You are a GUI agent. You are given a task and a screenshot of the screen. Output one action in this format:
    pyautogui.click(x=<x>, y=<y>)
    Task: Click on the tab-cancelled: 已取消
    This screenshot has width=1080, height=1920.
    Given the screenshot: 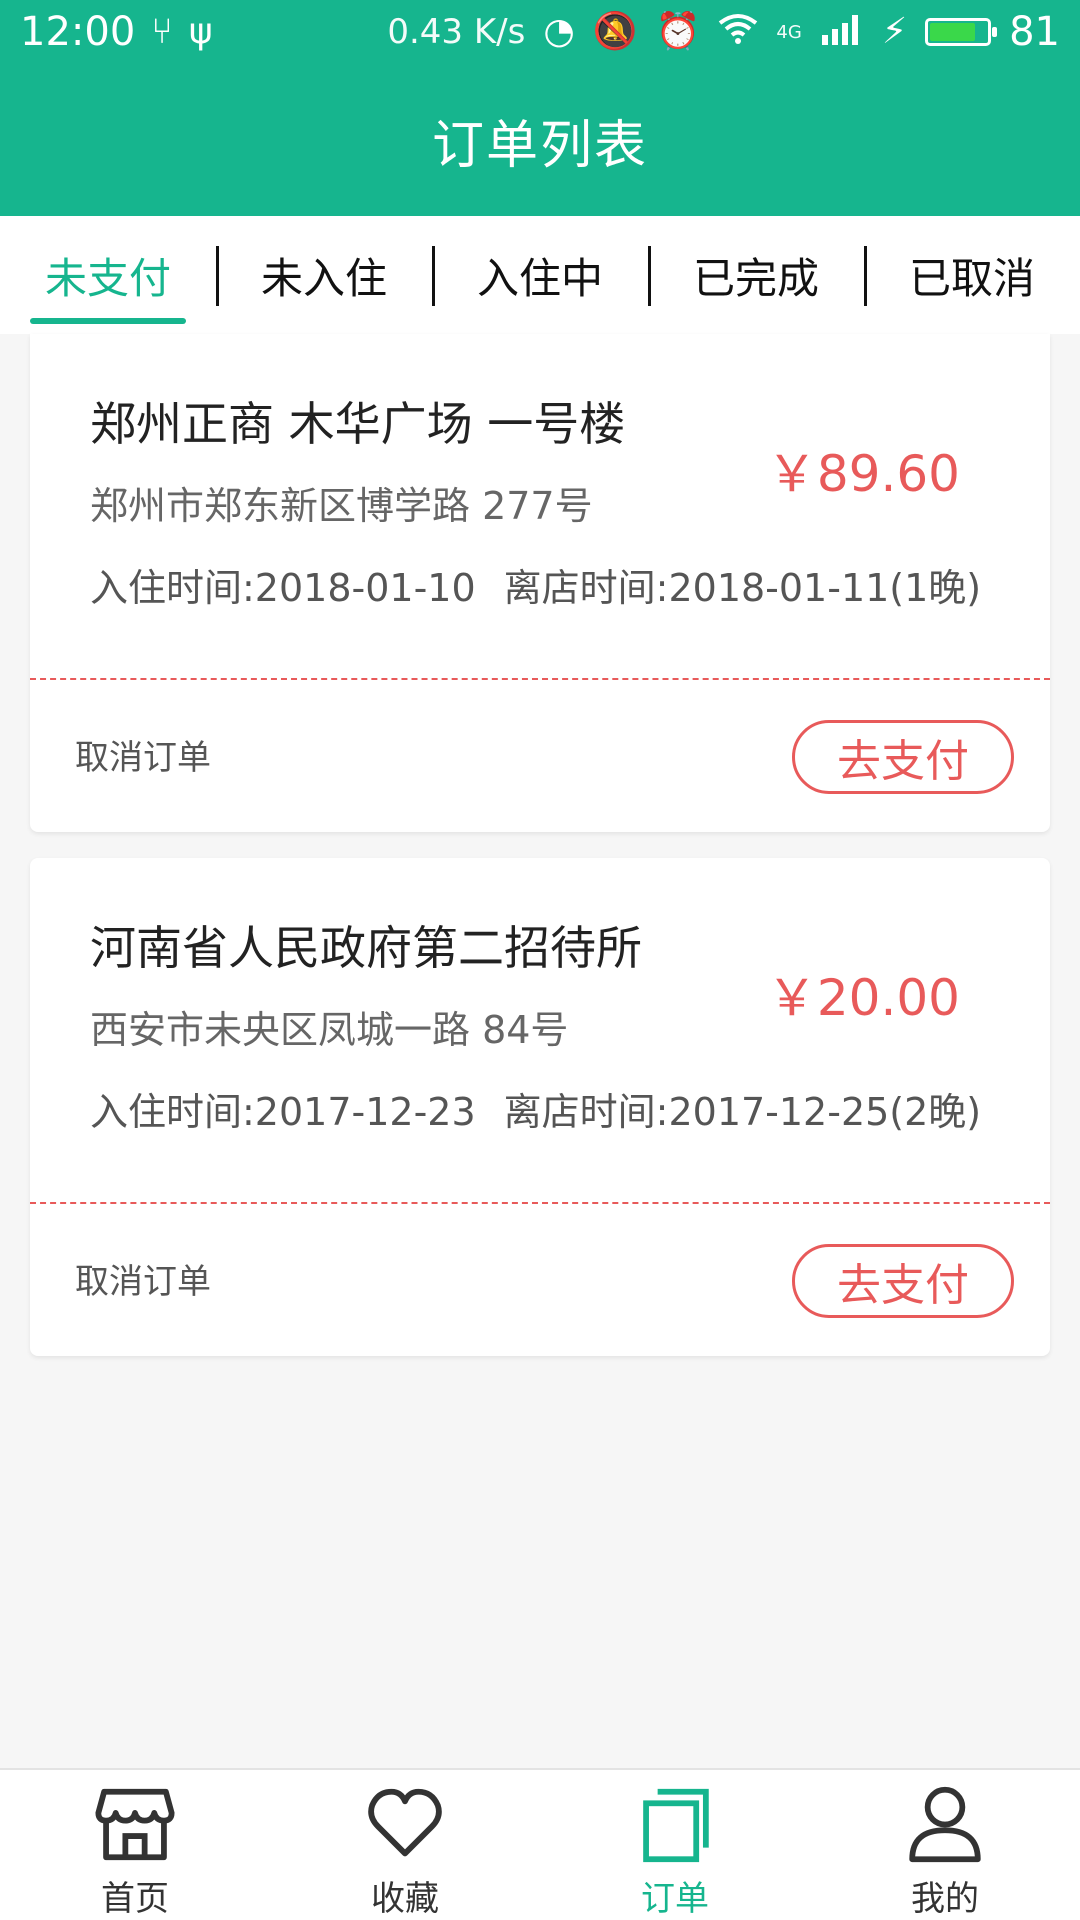 What is the action you would take?
    pyautogui.click(x=972, y=275)
    